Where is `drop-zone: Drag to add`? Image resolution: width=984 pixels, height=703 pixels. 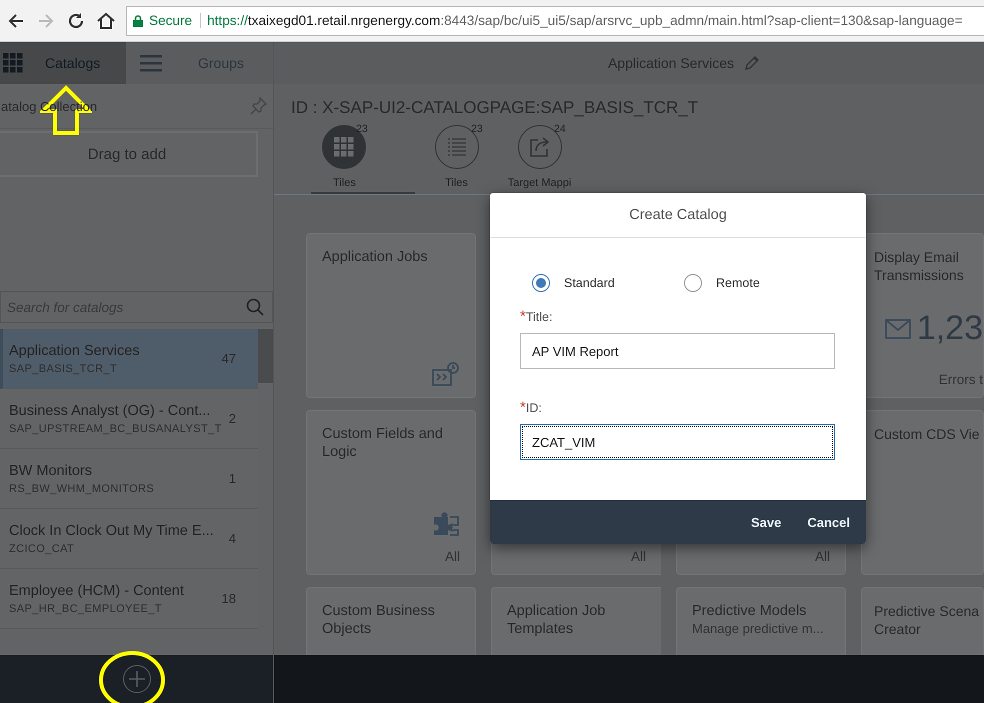
drop-zone: Drag to add is located at coordinates (129, 154).